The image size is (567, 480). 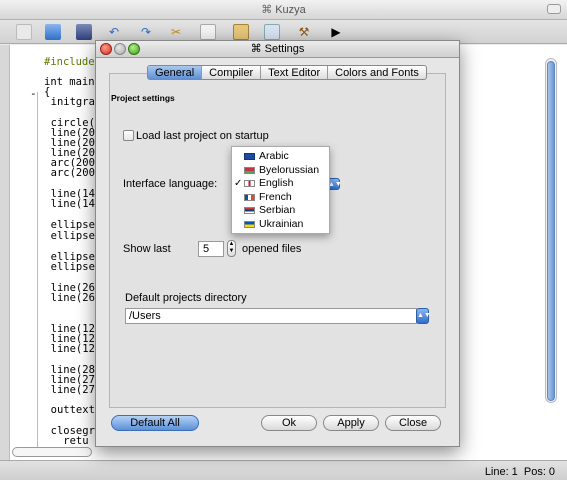 What do you see at coordinates (241, 32) in the screenshot?
I see `paste-icon` at bounding box center [241, 32].